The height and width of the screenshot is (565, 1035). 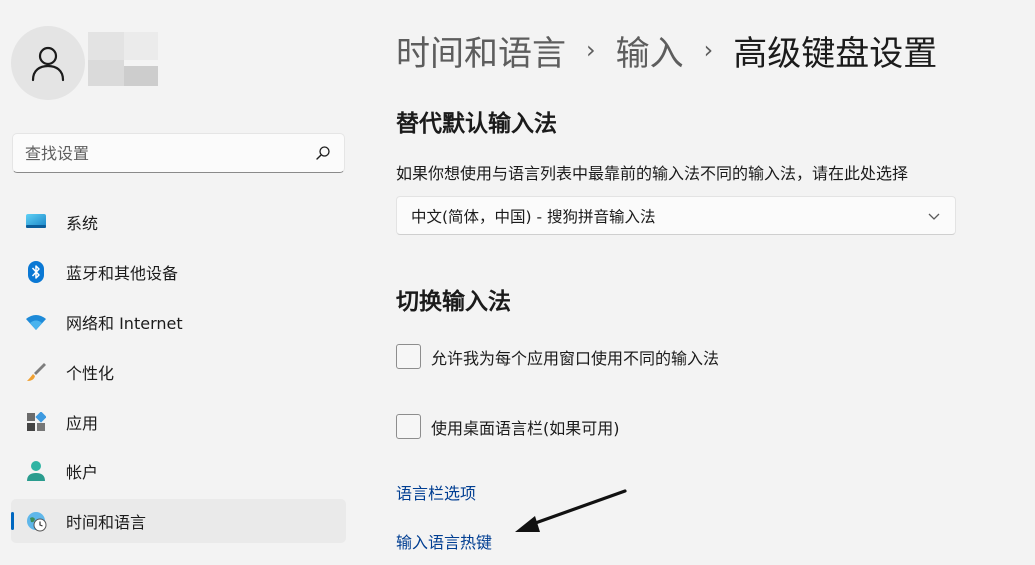 What do you see at coordinates (82, 423) in the screenshot?
I see `sidebar-item-label: 应用` at bounding box center [82, 423].